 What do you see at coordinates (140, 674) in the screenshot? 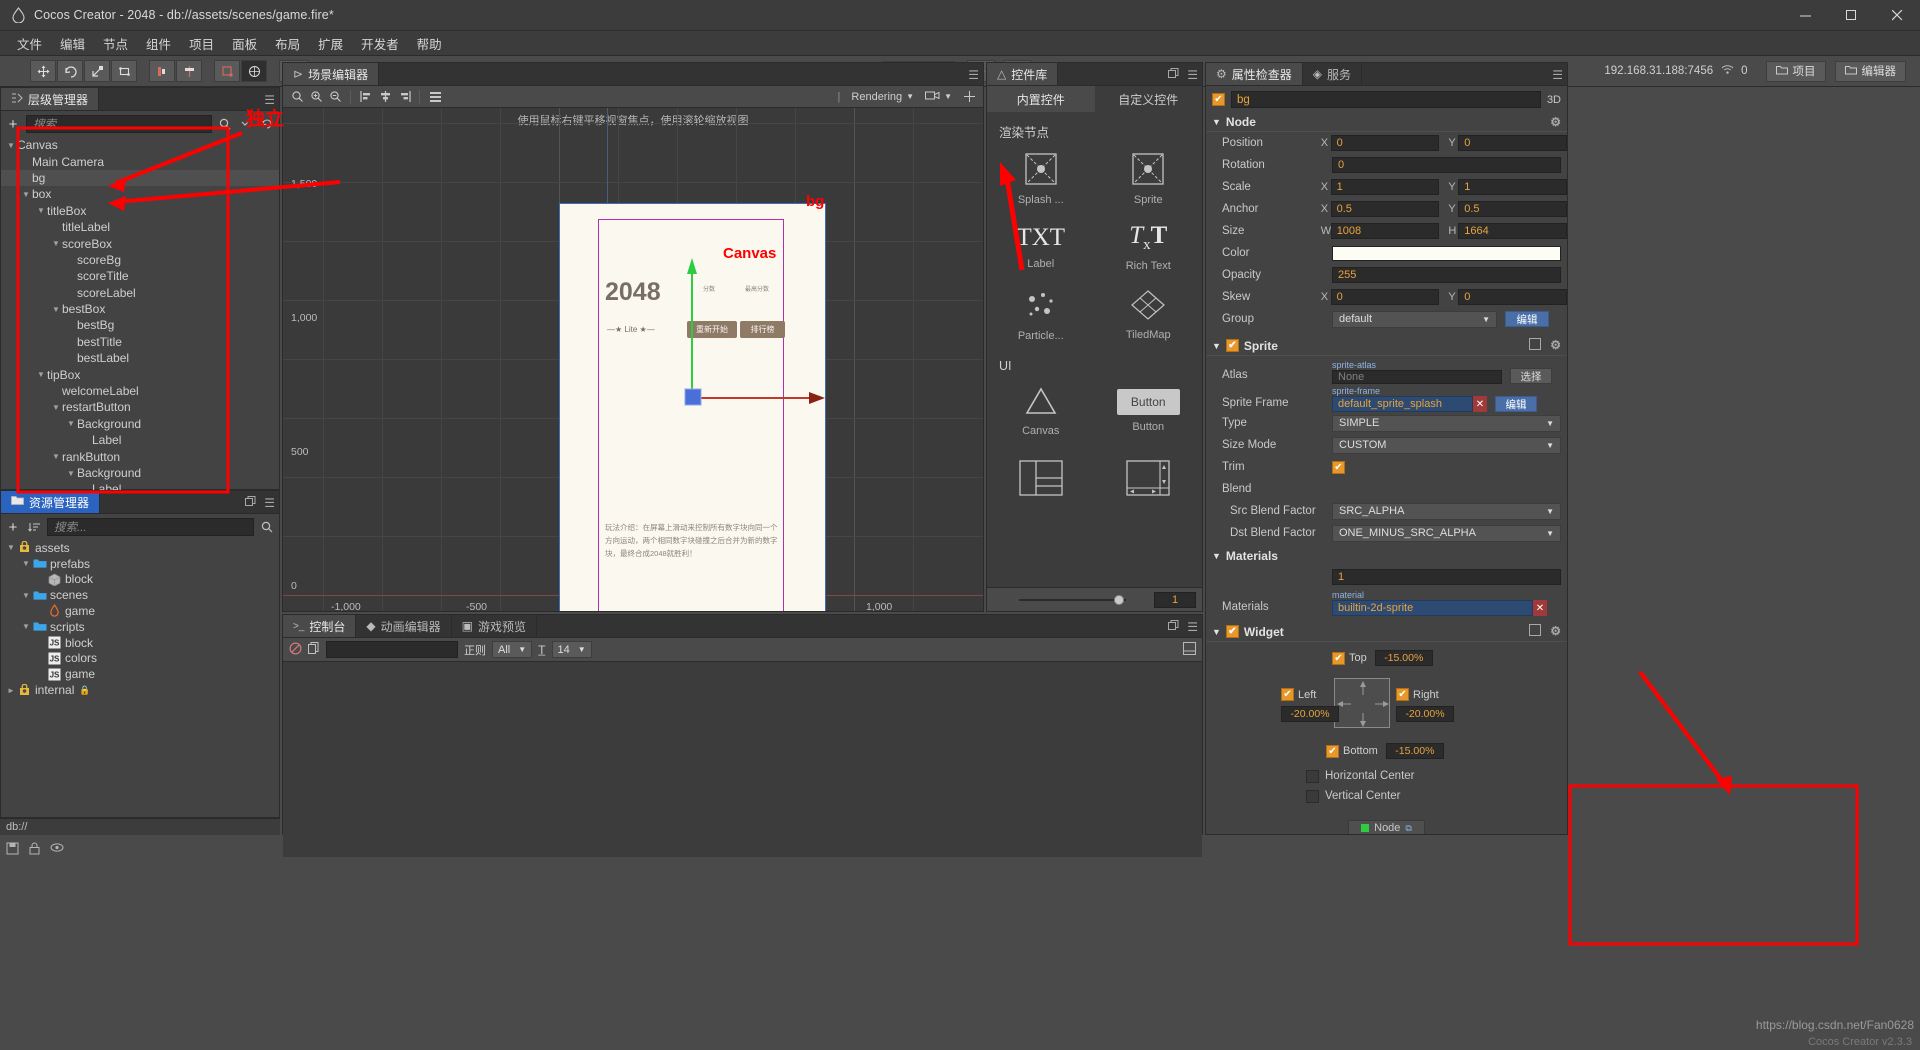
I see `asset-item-game: ▼JSgame` at bounding box center [140, 674].